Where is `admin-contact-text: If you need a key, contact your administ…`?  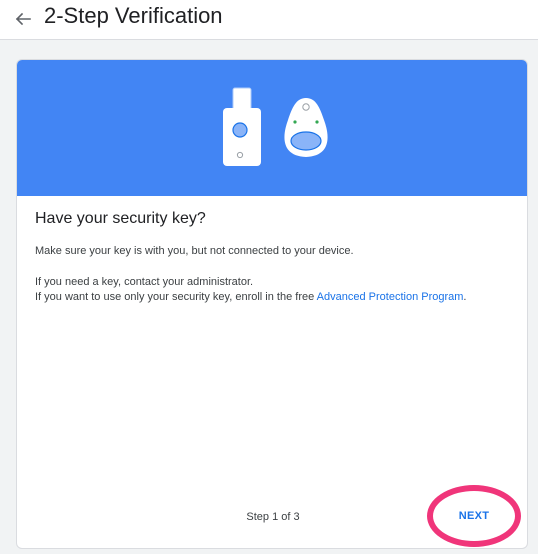 admin-contact-text: If you need a key, contact your administ… is located at coordinates (144, 282).